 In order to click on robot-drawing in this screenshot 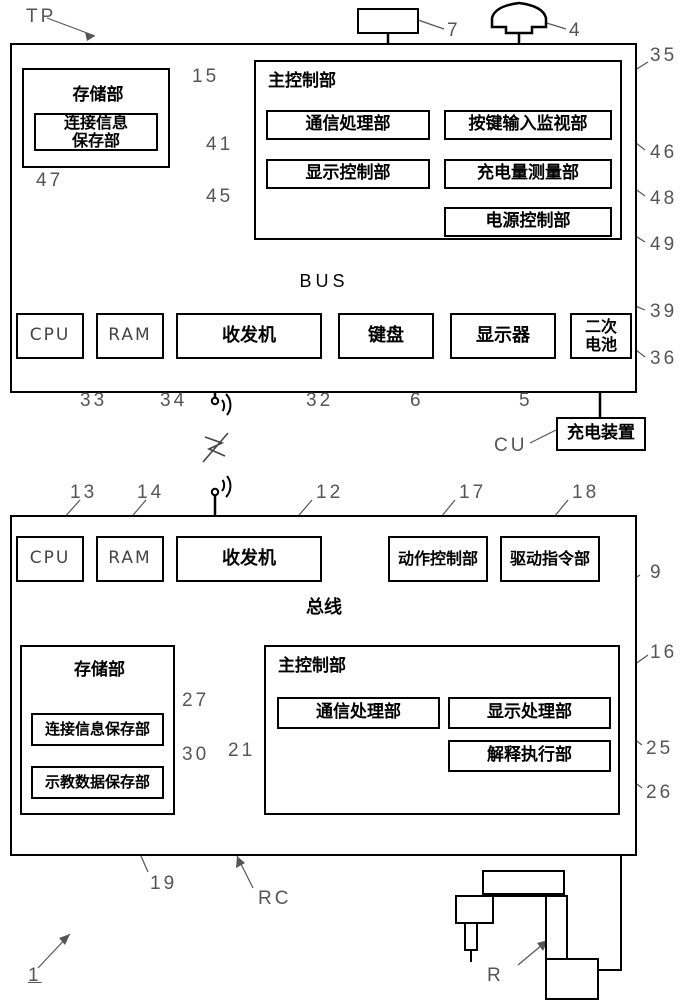, I will do `click(527, 935)`.